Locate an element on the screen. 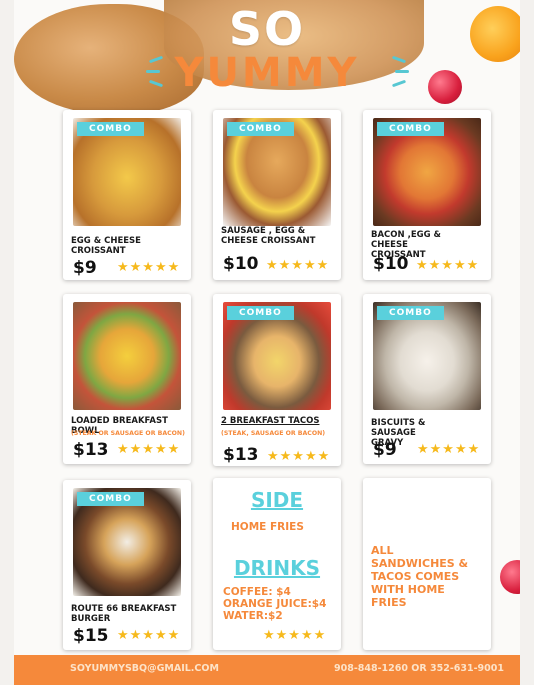 The height and width of the screenshot is (685, 534). side-item: HOME FRIES is located at coordinates (267, 527).